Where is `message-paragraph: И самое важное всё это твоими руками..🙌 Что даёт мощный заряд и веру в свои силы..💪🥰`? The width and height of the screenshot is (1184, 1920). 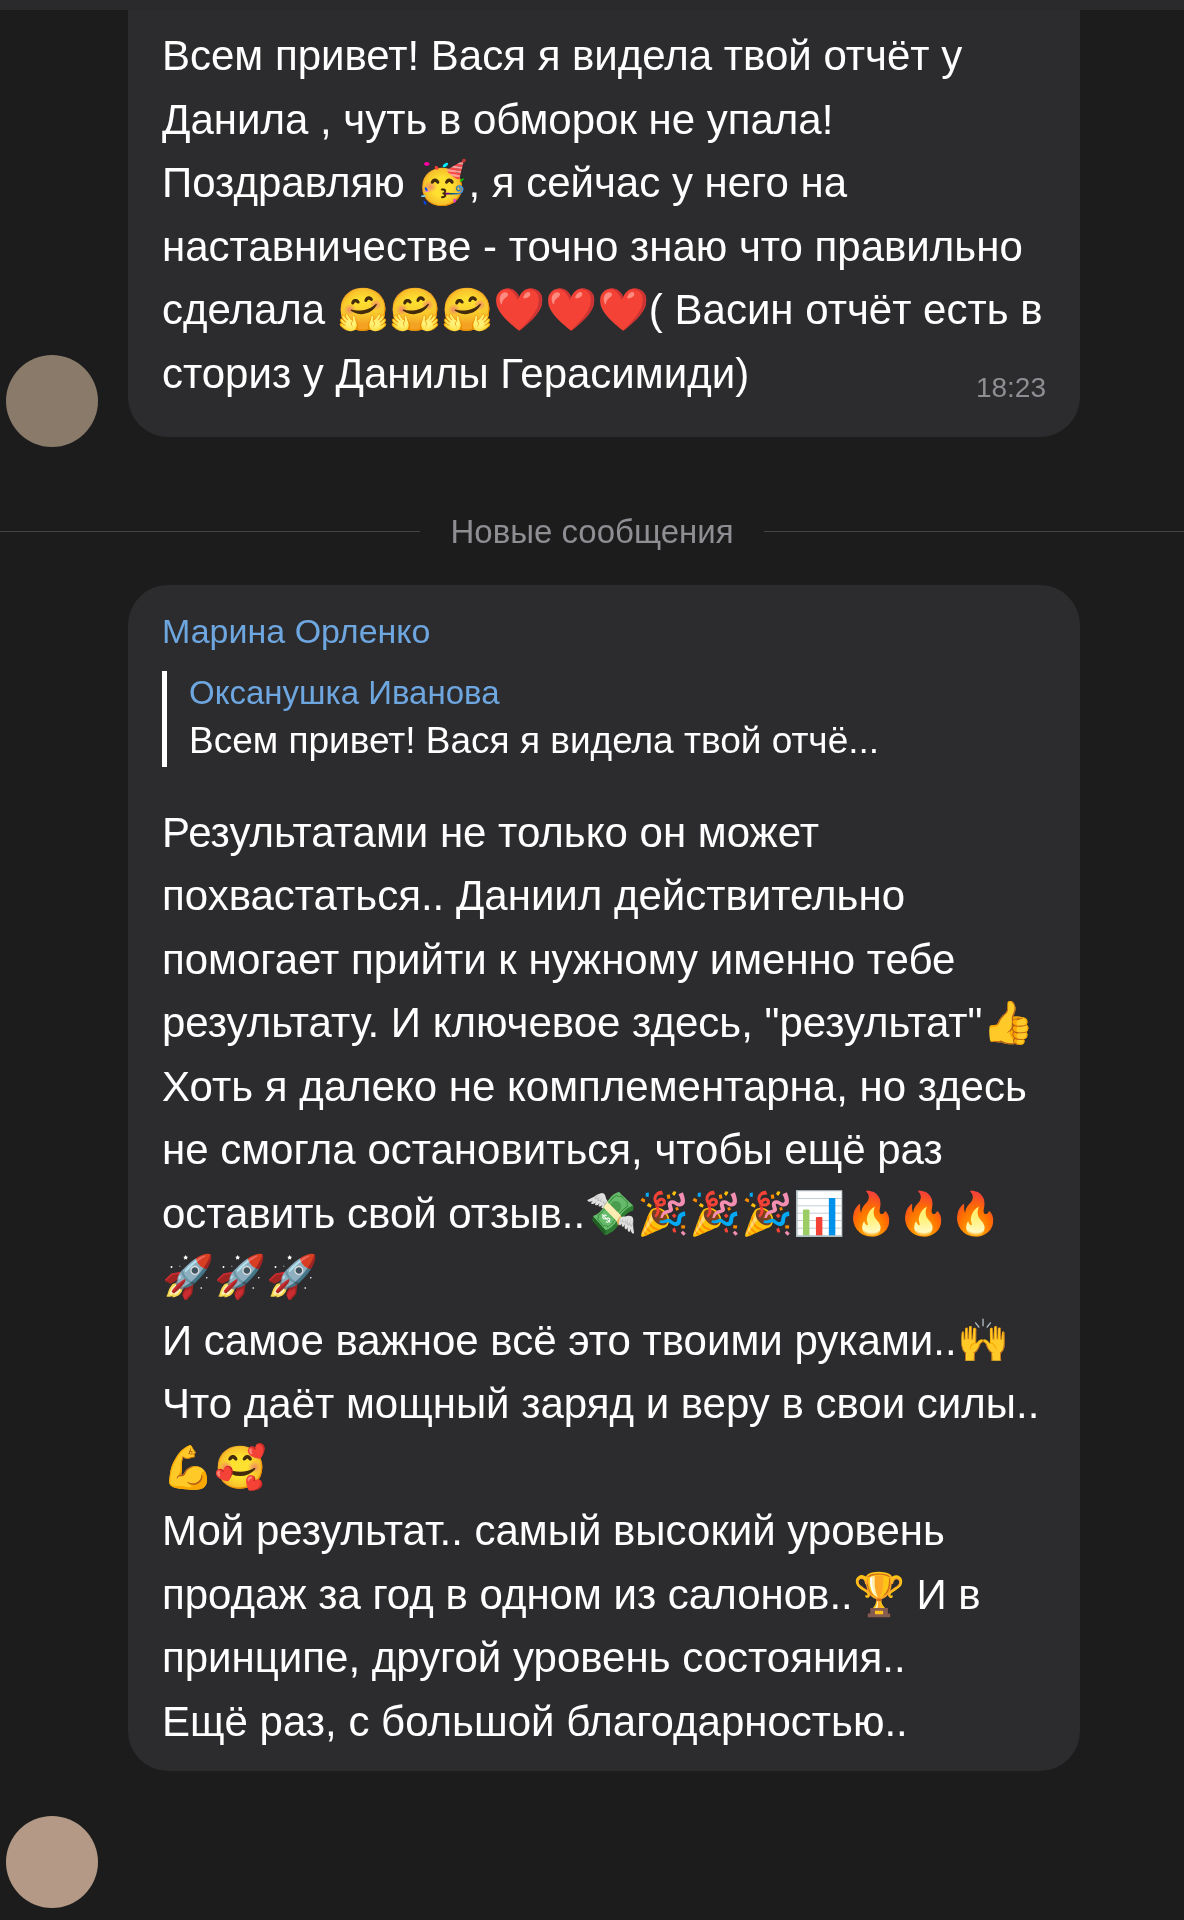
message-paragraph: И самое важное всё это твоими руками..🙌 Что даёт мощный заряд и веру в свои силы..💪🥰 is located at coordinates (601, 1404).